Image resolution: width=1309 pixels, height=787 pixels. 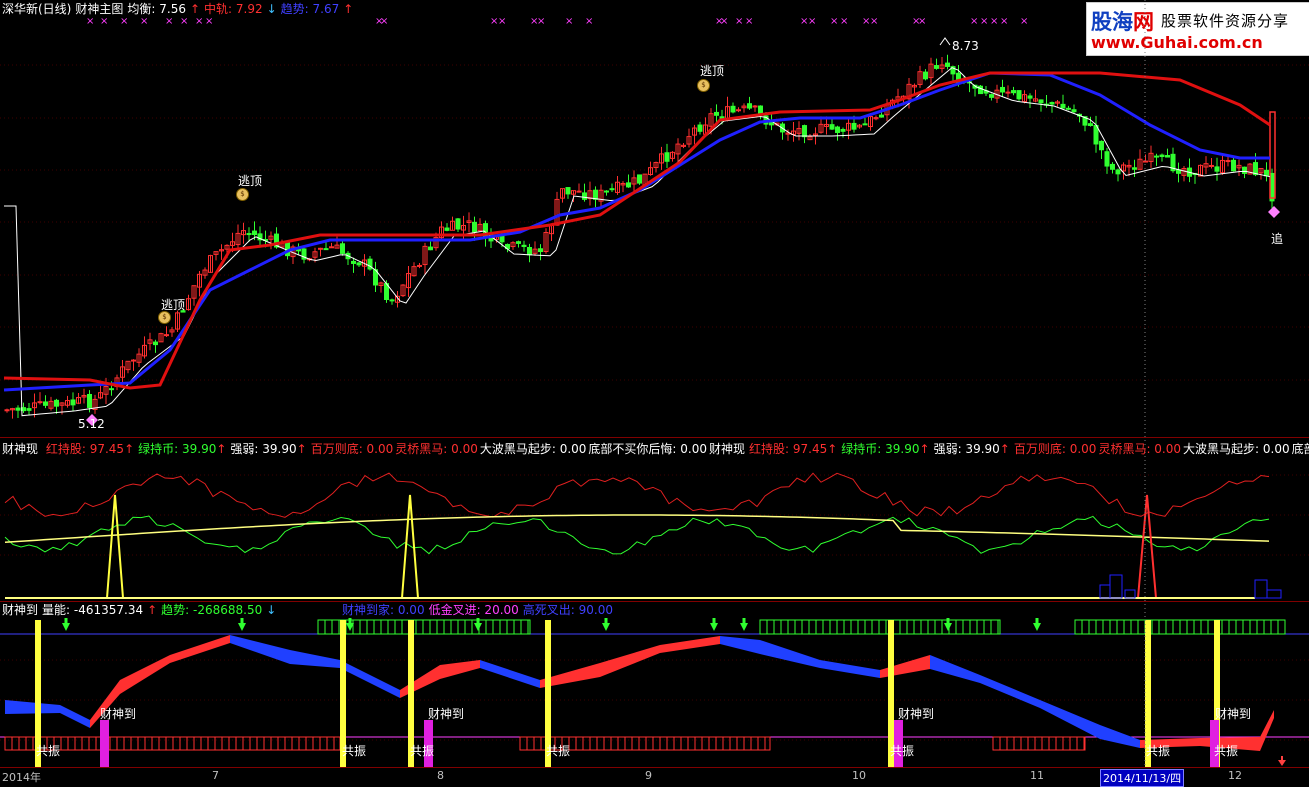 What do you see at coordinates (436, 449) in the screenshot?
I see `mid-indicator-value: 灵桥黑马: 0.00` at bounding box center [436, 449].